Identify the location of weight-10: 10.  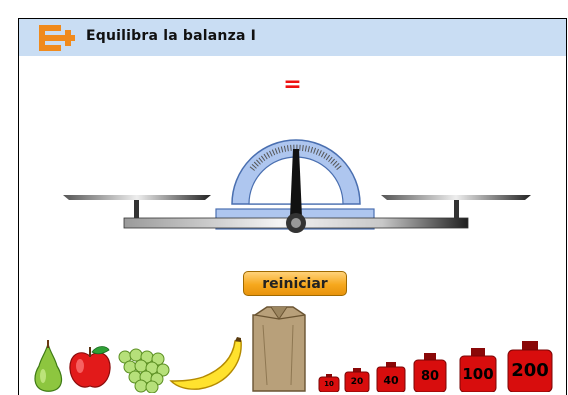
(329, 383).